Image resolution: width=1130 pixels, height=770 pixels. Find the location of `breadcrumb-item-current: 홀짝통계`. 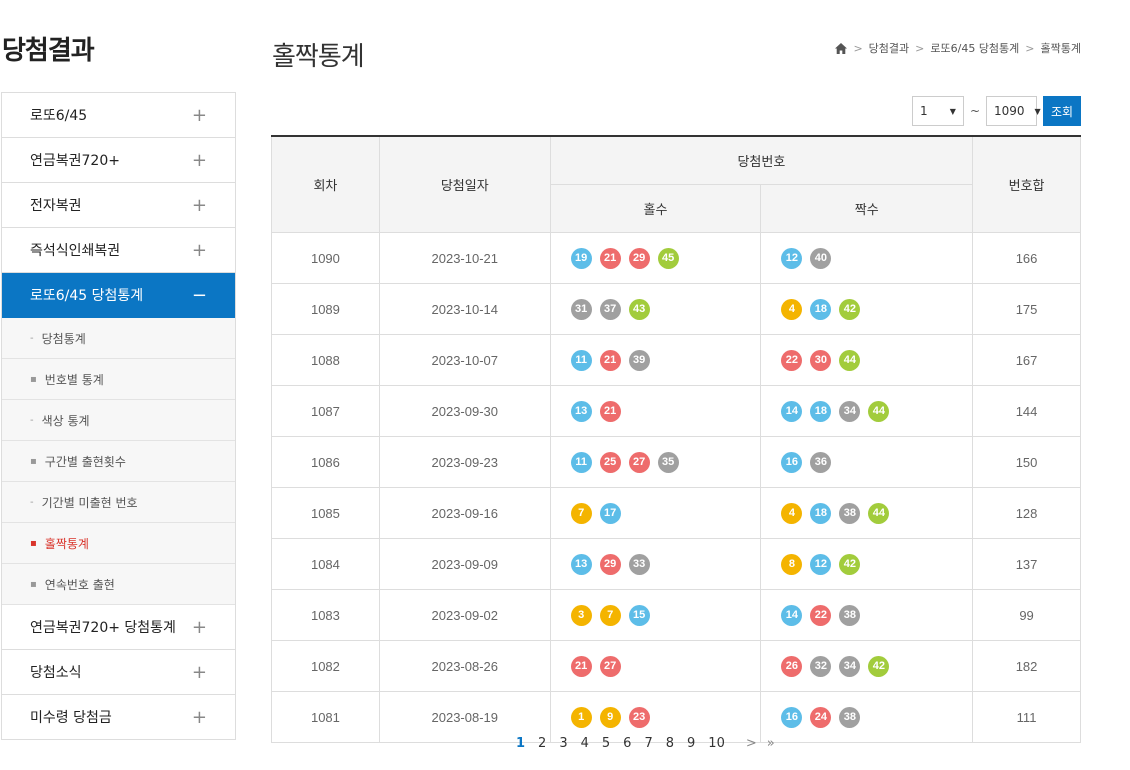

breadcrumb-item-current: 홀짝통계 is located at coordinates (1060, 48).